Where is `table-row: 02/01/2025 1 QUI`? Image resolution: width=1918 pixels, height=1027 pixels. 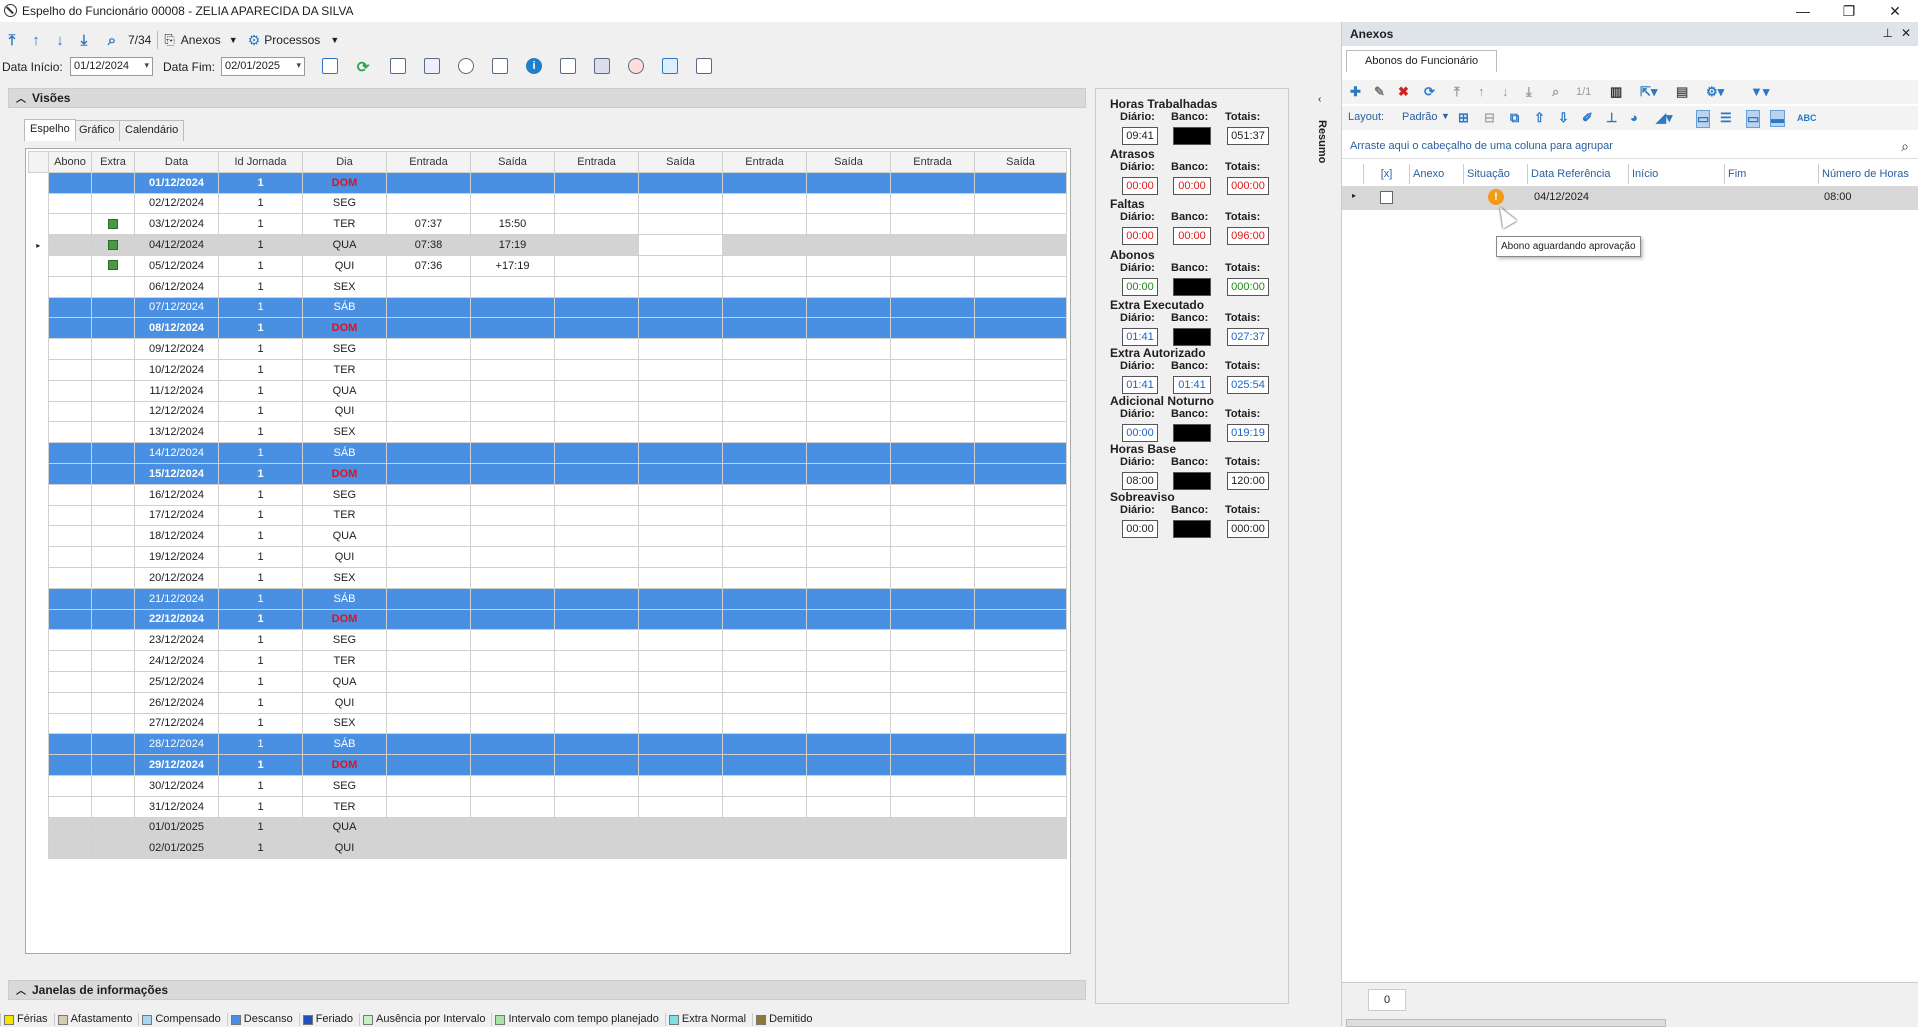 table-row: 02/01/2025 1 QUI is located at coordinates (547, 848).